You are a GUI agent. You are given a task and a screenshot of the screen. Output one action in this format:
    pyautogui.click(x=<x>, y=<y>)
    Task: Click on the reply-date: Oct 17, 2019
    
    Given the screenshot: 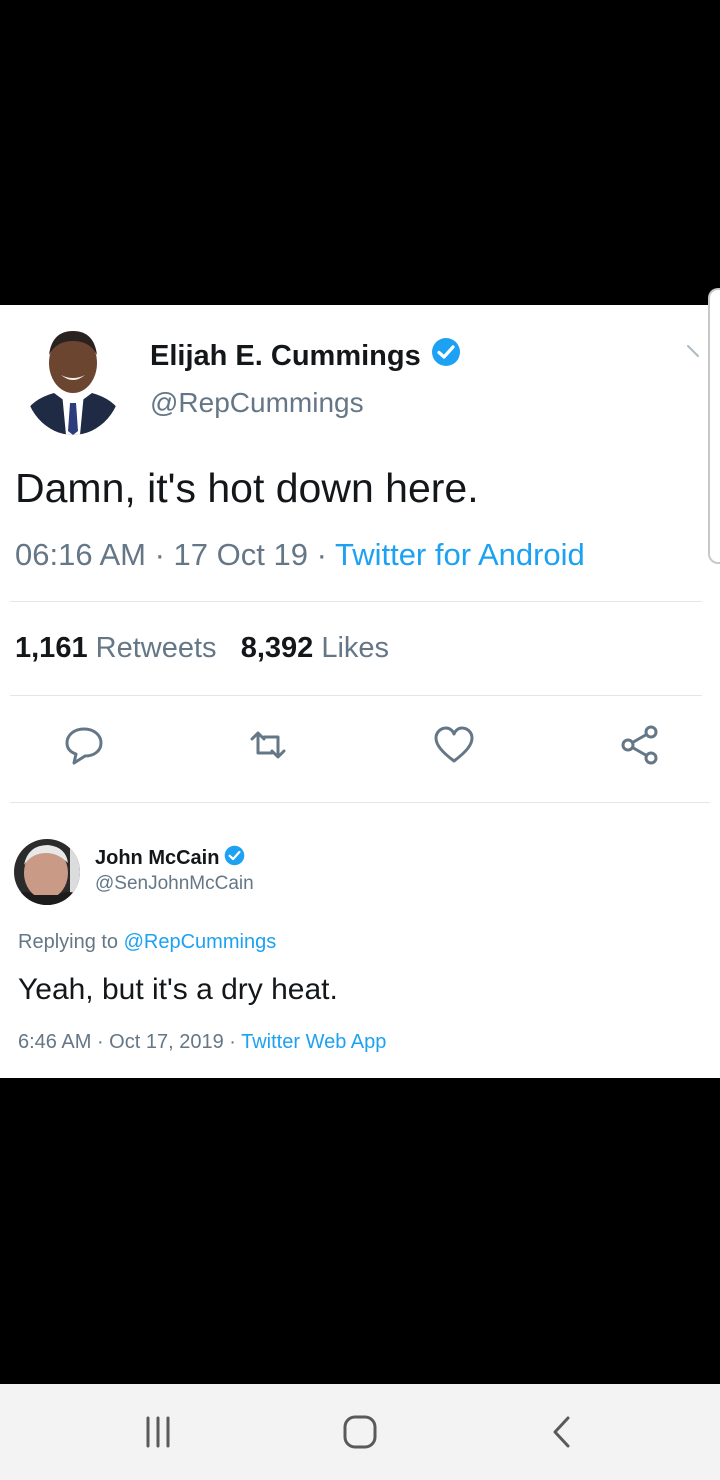 What is the action you would take?
    pyautogui.click(x=166, y=1042)
    